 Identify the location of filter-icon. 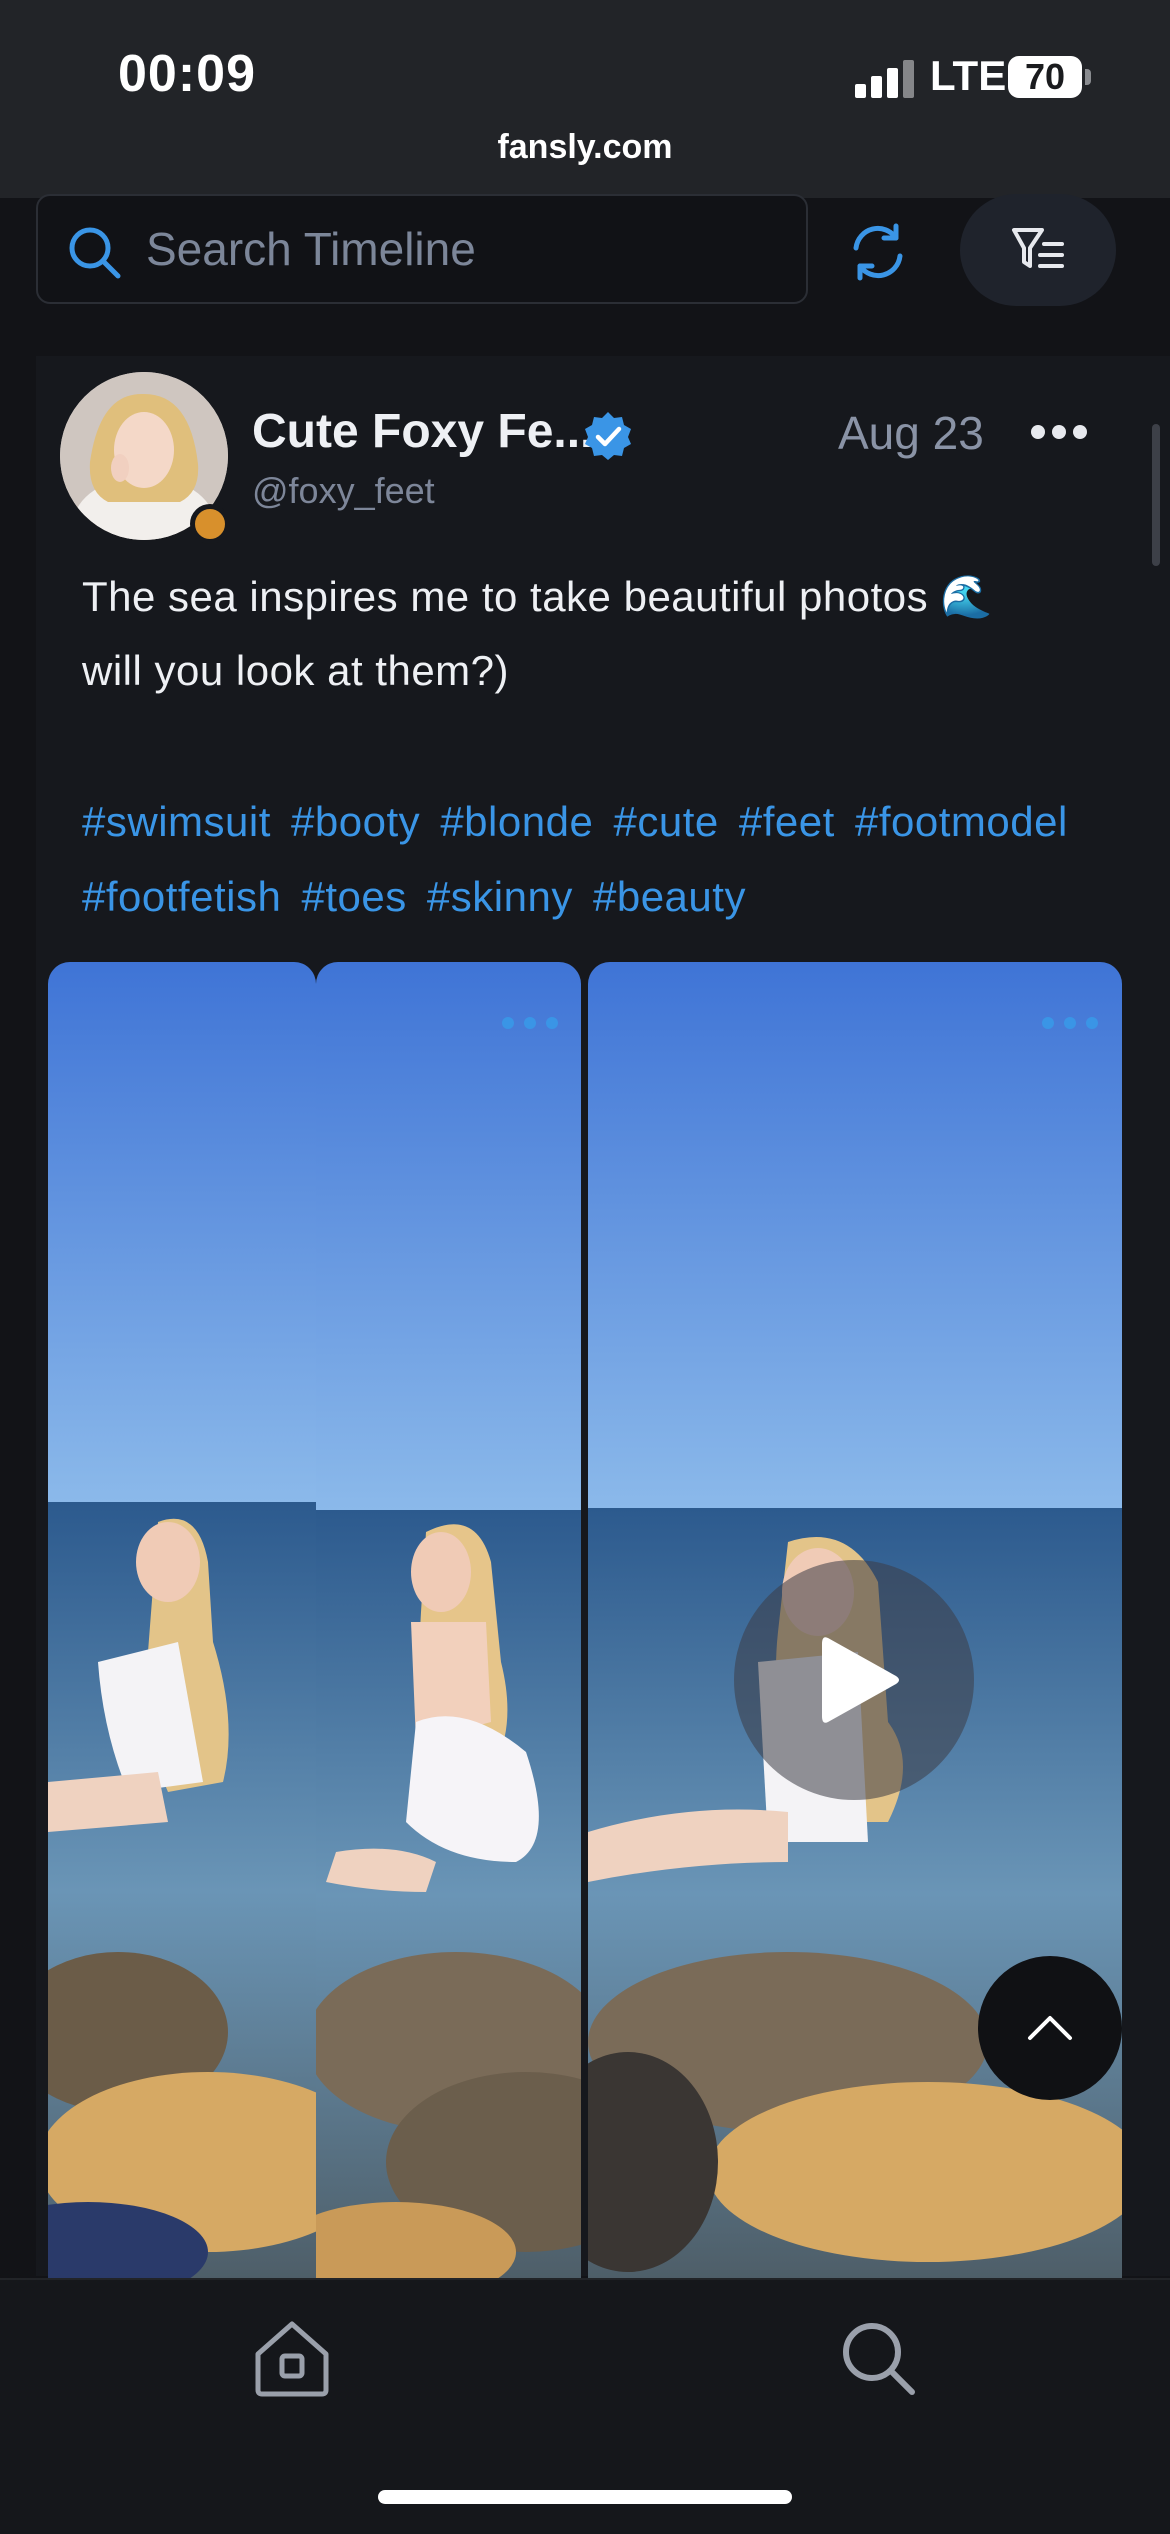
(1038, 248).